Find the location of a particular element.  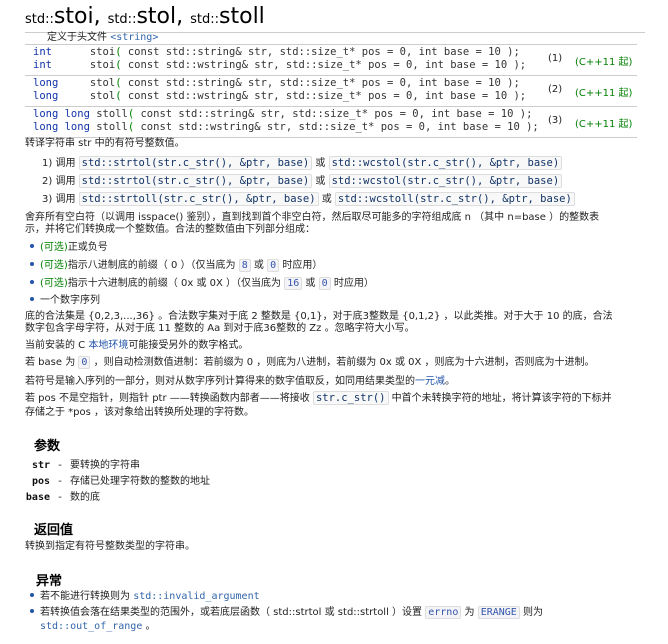

overload-number: (3) is located at coordinates (555, 120).